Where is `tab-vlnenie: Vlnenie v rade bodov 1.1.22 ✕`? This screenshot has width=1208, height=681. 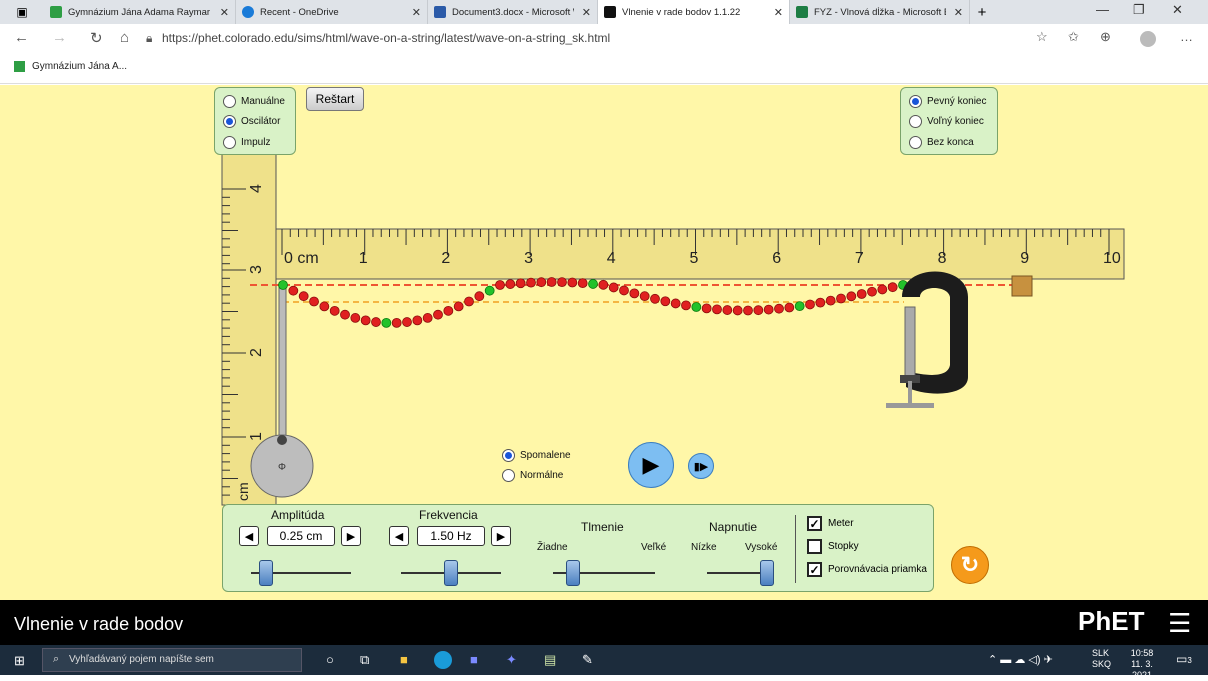 tab-vlnenie: Vlnenie v rade bodov 1.1.22 ✕ is located at coordinates (694, 12).